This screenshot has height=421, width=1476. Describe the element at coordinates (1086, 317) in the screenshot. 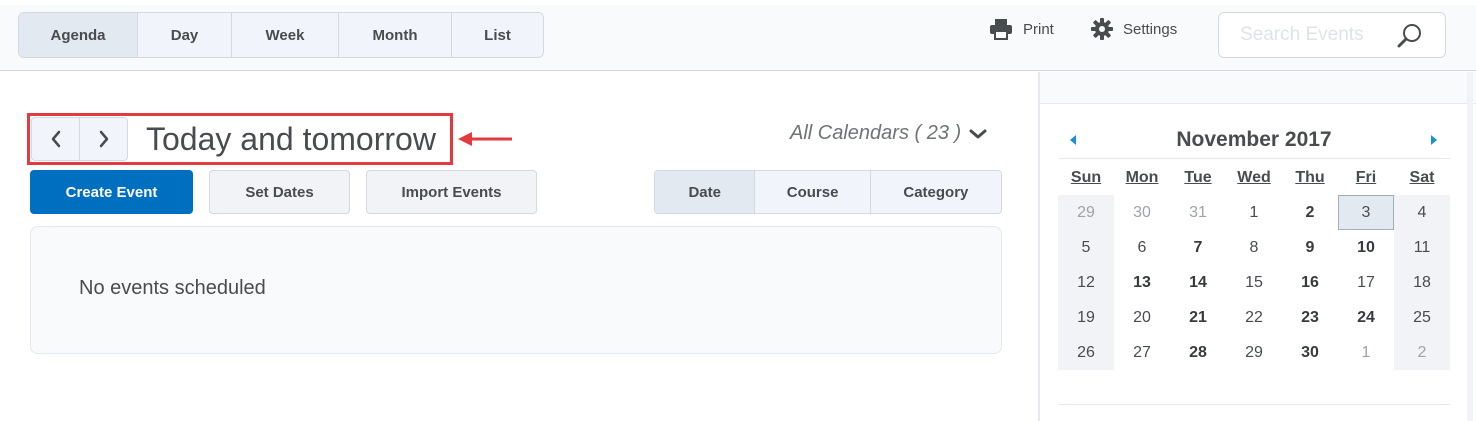

I see `calendar-day: 19` at that location.